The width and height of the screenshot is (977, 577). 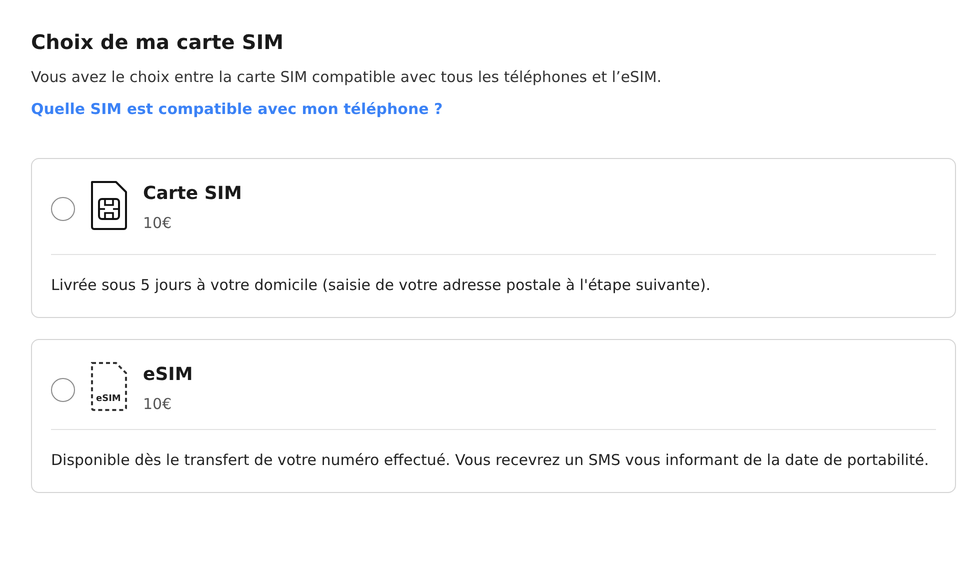 I want to click on option-name: Carte SIM, so click(x=192, y=193).